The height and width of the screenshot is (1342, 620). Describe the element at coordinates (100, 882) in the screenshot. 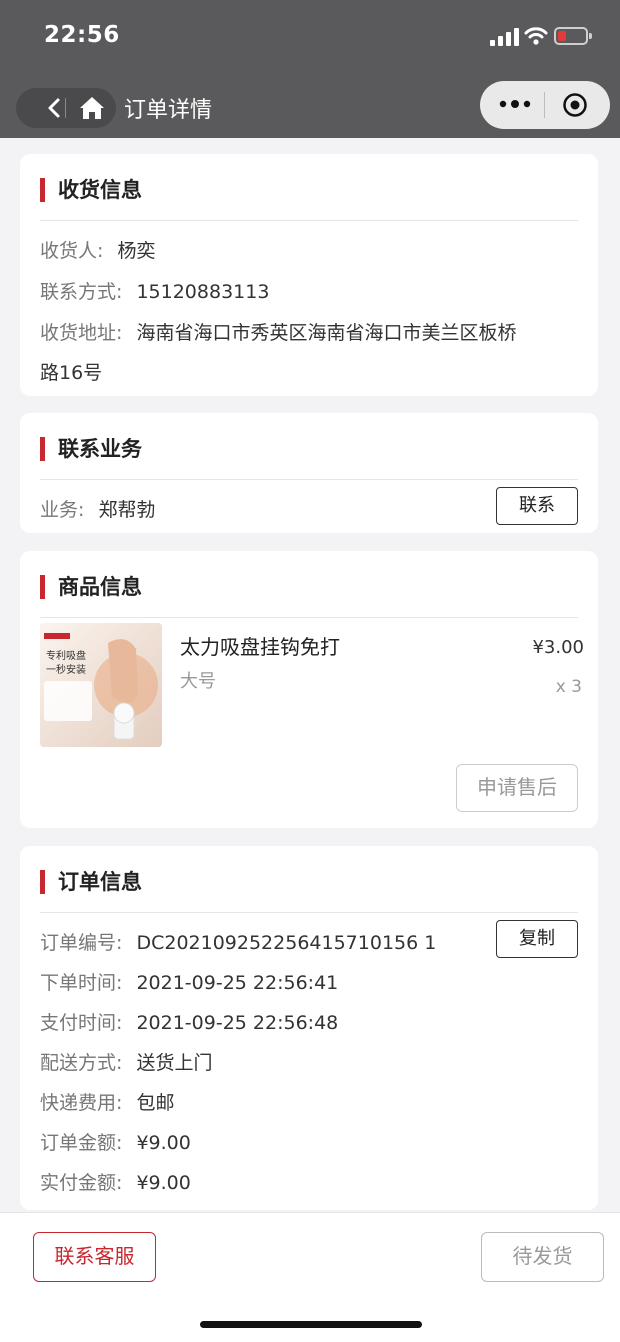

I see `order-title: 订单信息` at that location.